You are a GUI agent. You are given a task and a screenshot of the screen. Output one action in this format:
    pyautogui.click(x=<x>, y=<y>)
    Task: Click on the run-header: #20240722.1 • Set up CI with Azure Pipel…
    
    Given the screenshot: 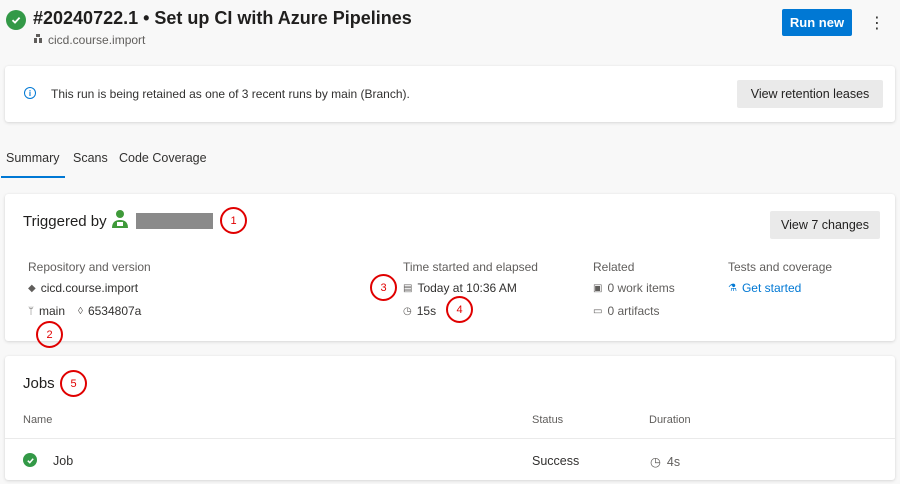 What is the action you would take?
    pyautogui.click(x=450, y=29)
    